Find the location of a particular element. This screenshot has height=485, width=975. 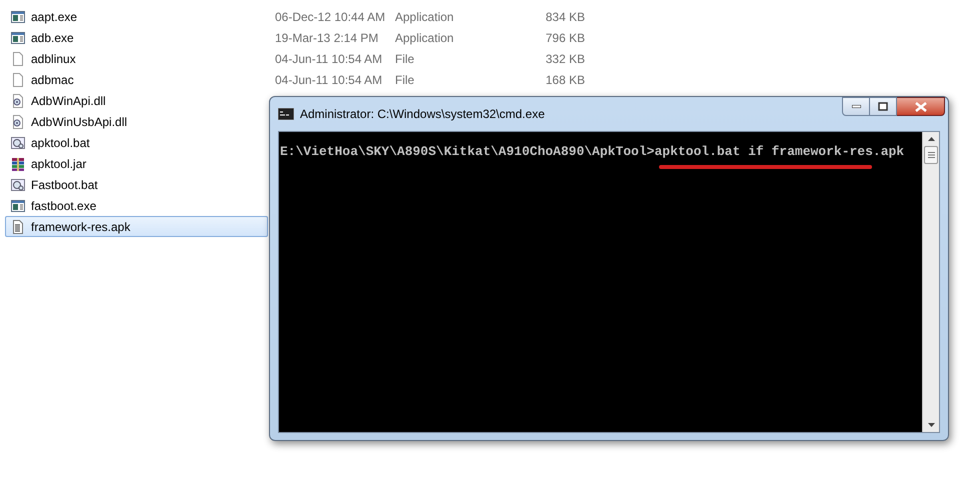

file-row: AdbWinApi.dll is located at coordinates (136, 100).